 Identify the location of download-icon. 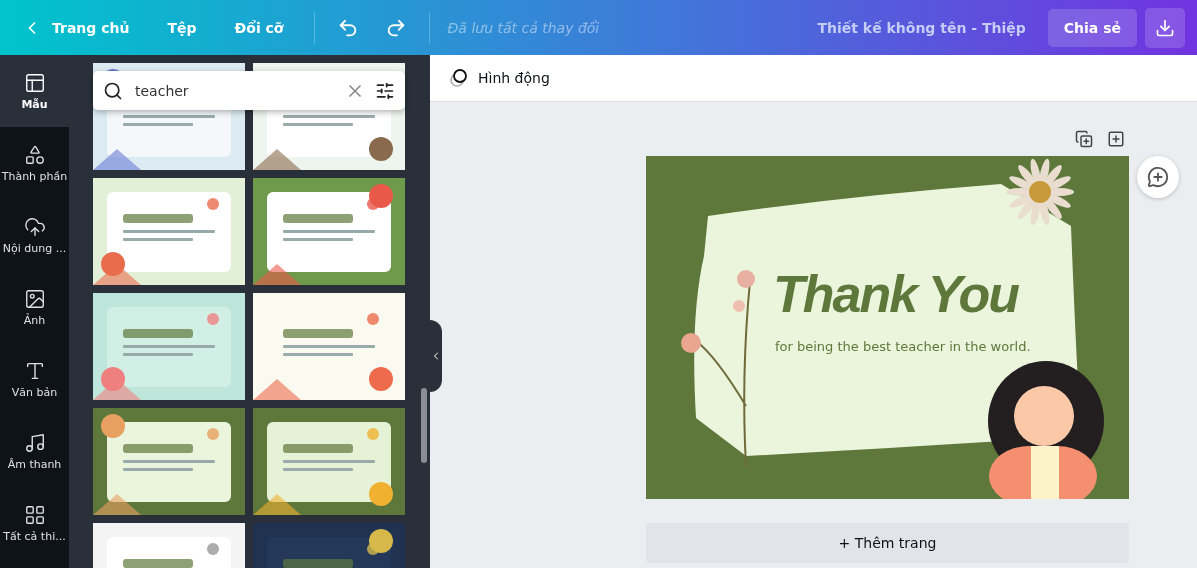
(1165, 27).